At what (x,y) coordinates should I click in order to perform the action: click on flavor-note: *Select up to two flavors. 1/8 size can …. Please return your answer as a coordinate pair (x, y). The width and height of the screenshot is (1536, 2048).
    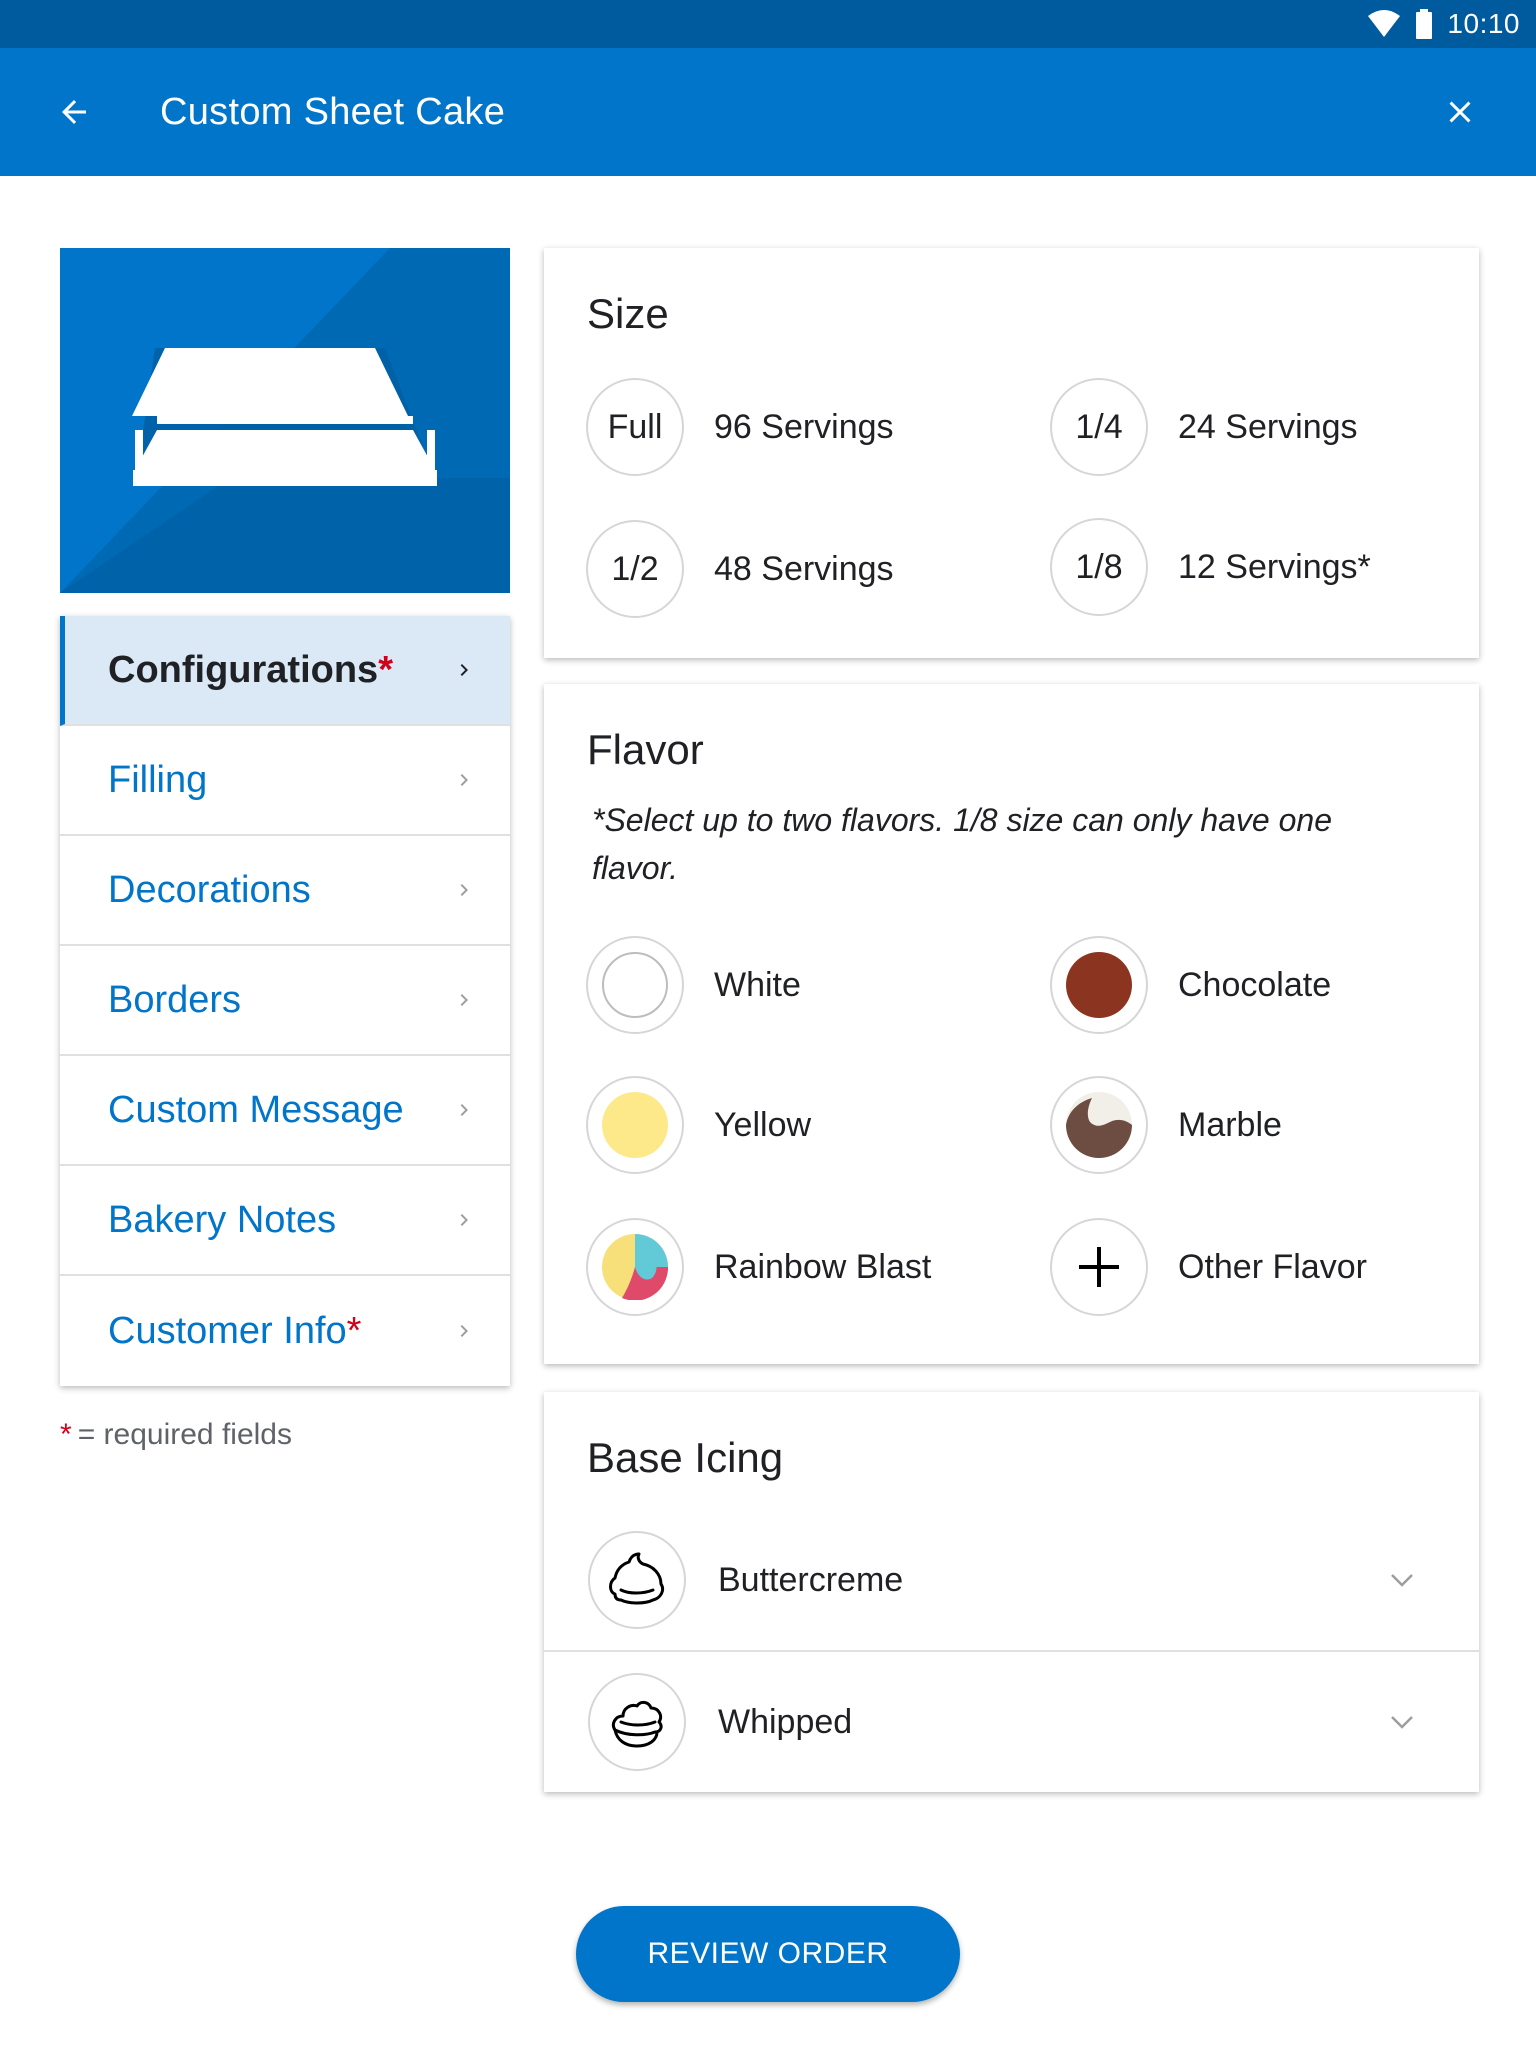
    Looking at the image, I should click on (962, 844).